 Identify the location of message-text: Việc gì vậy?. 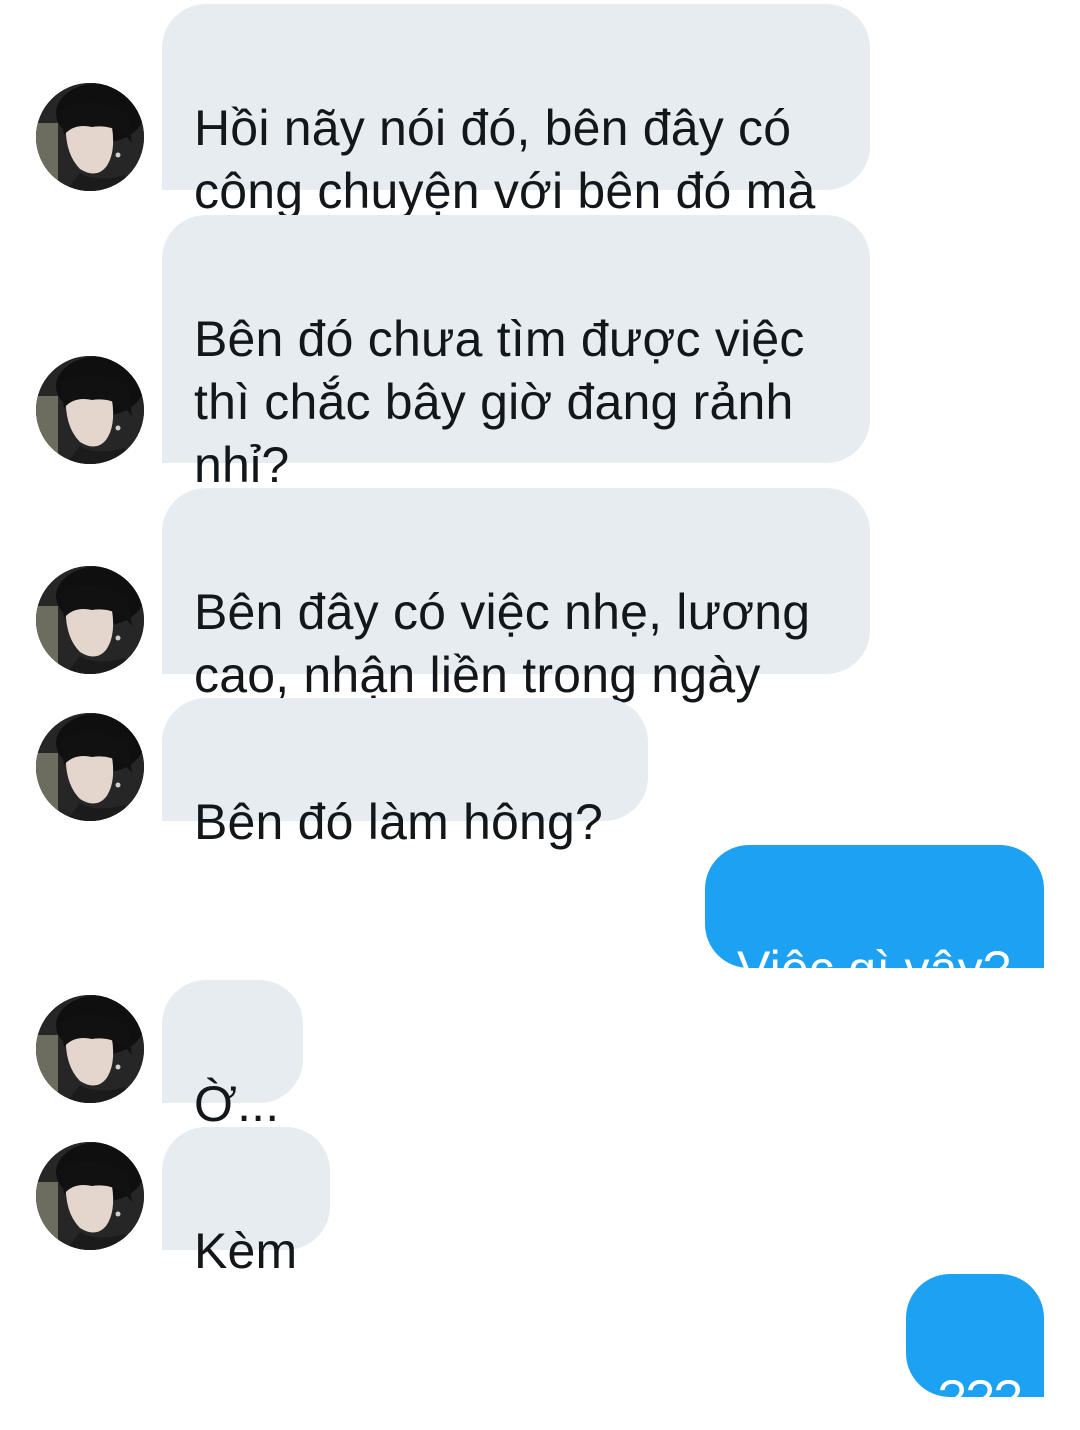
(874, 969).